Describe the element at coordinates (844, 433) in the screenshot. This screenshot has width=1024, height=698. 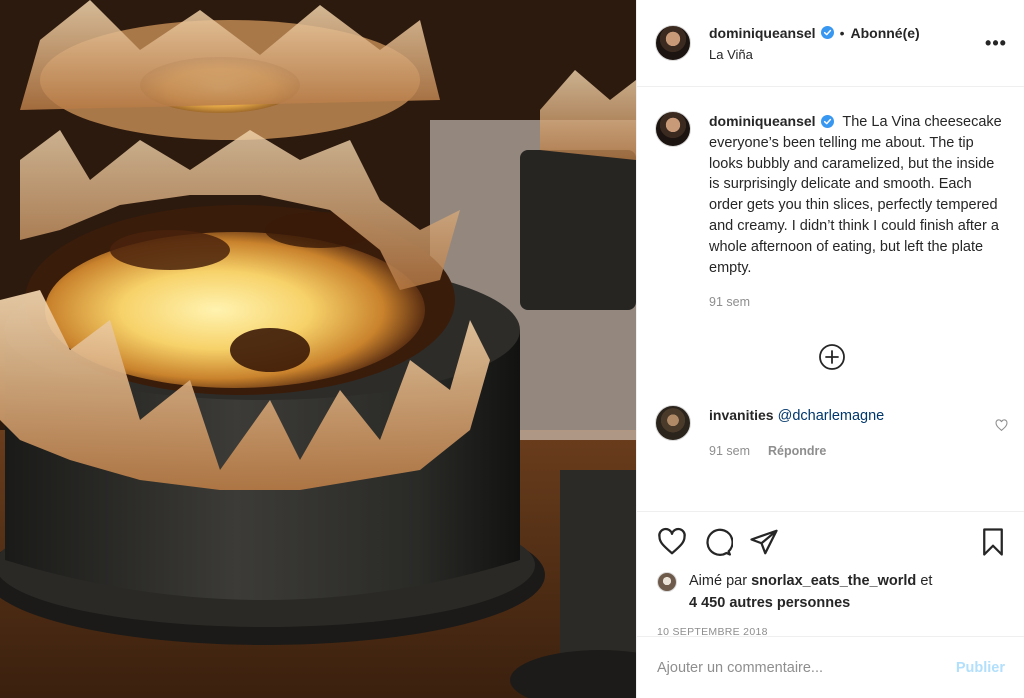
I see `comment-body: invanities @dcharlemagne 91 sem Répondre` at that location.